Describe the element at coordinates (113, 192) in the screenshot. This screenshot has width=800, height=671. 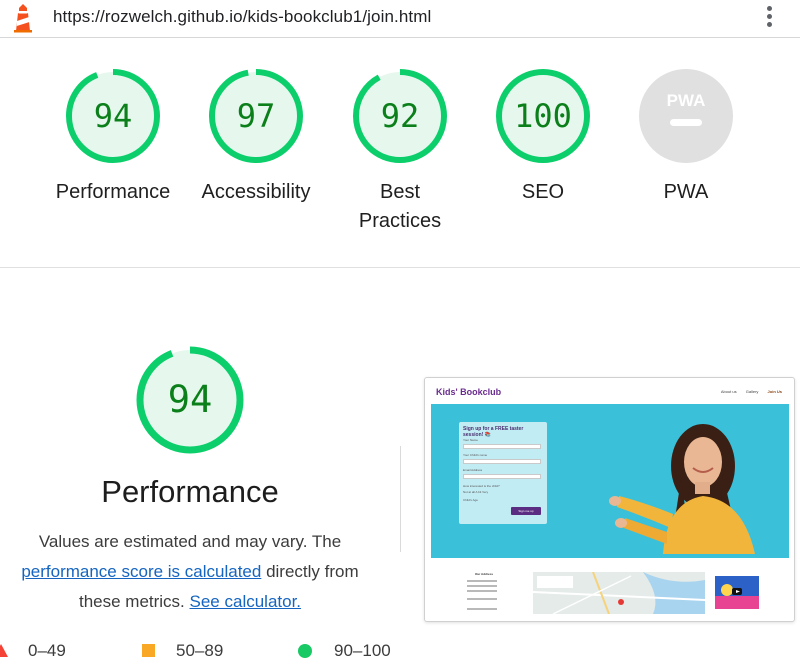
I see `gauge-label: Performance` at that location.